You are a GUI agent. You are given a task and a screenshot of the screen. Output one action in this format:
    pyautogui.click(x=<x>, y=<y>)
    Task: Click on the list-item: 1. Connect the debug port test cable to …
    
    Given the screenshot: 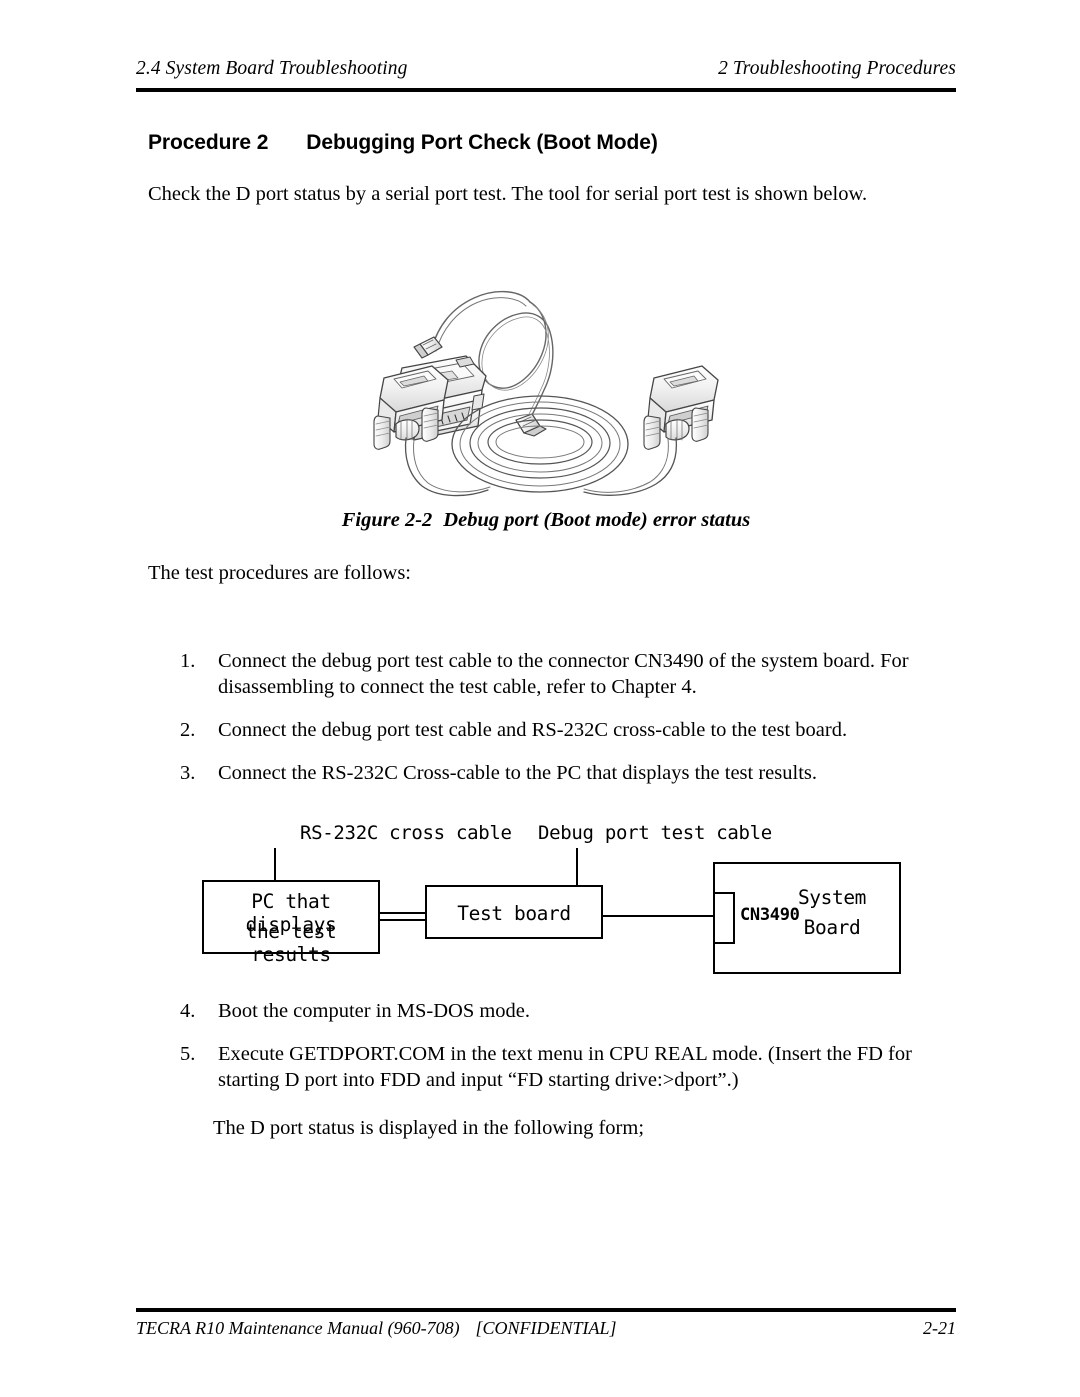 What is the action you would take?
    pyautogui.click(x=565, y=674)
    